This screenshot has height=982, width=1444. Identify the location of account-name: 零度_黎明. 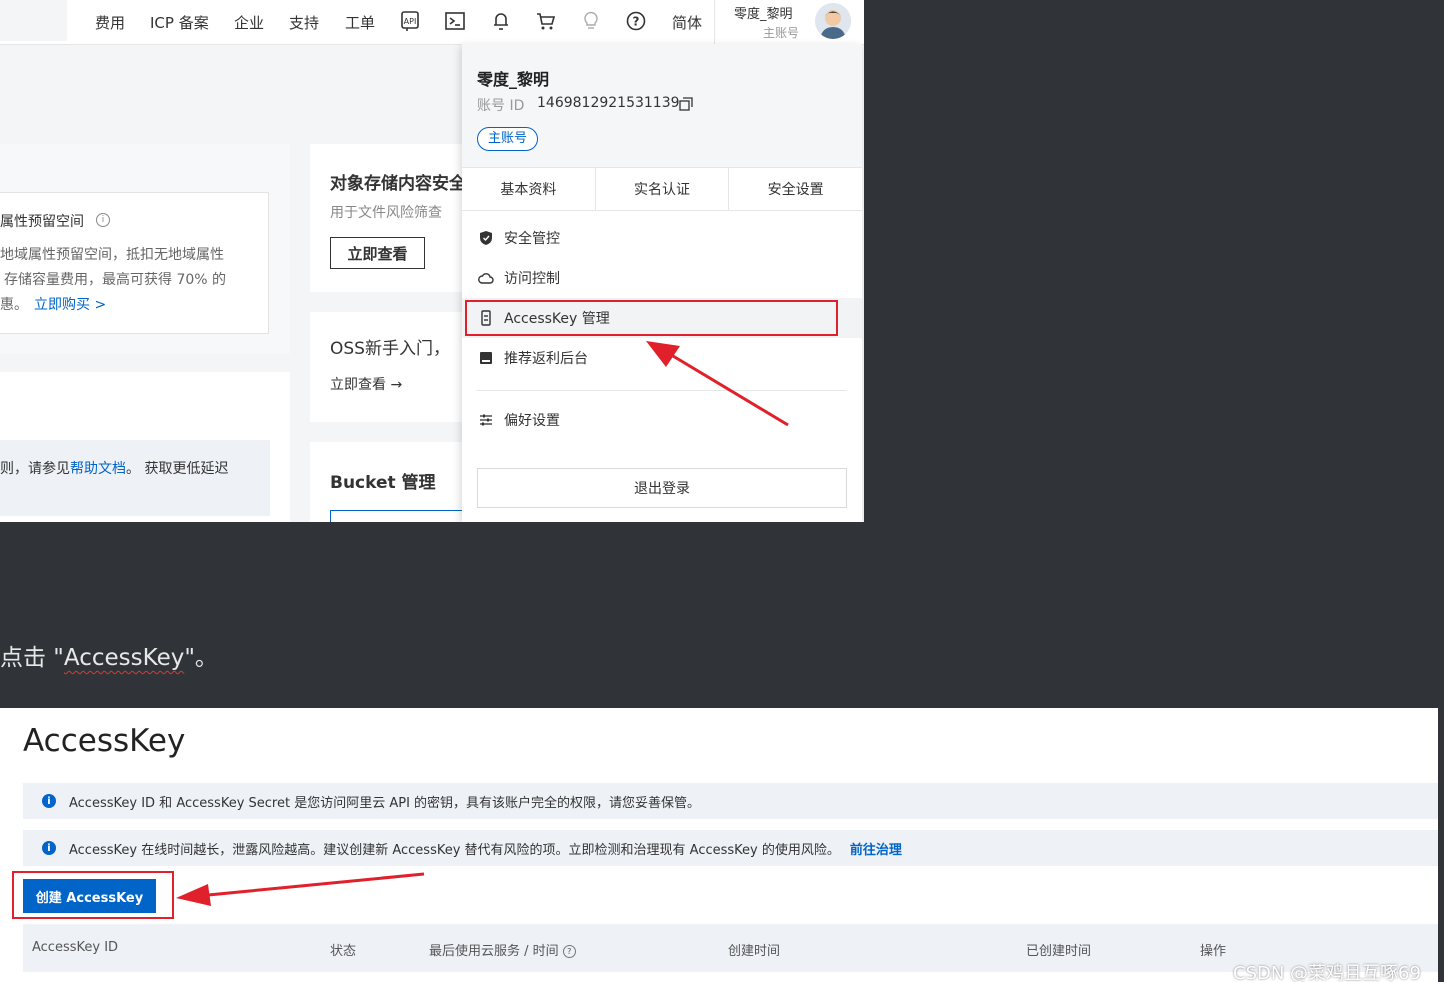
(513, 79).